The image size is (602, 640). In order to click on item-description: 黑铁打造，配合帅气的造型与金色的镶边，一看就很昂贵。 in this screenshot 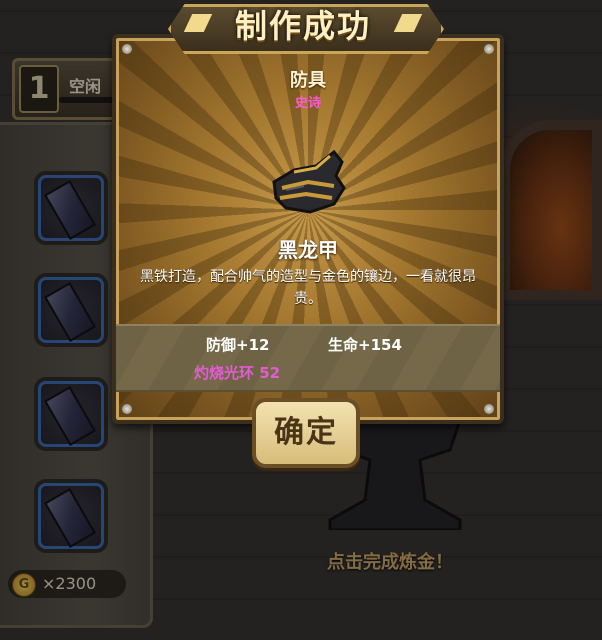, I will do `click(308, 288)`.